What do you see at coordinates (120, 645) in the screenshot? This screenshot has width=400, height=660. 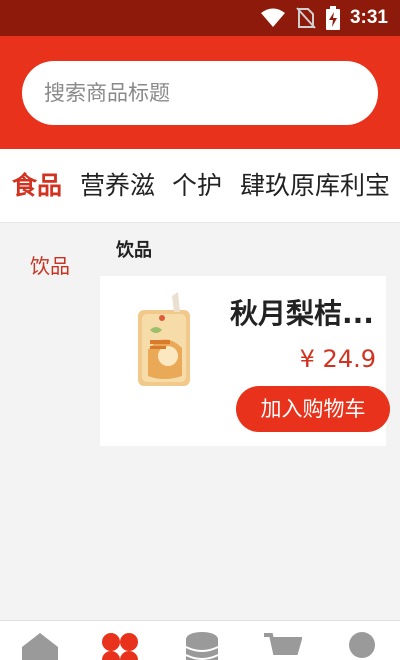 I see `category-icon` at bounding box center [120, 645].